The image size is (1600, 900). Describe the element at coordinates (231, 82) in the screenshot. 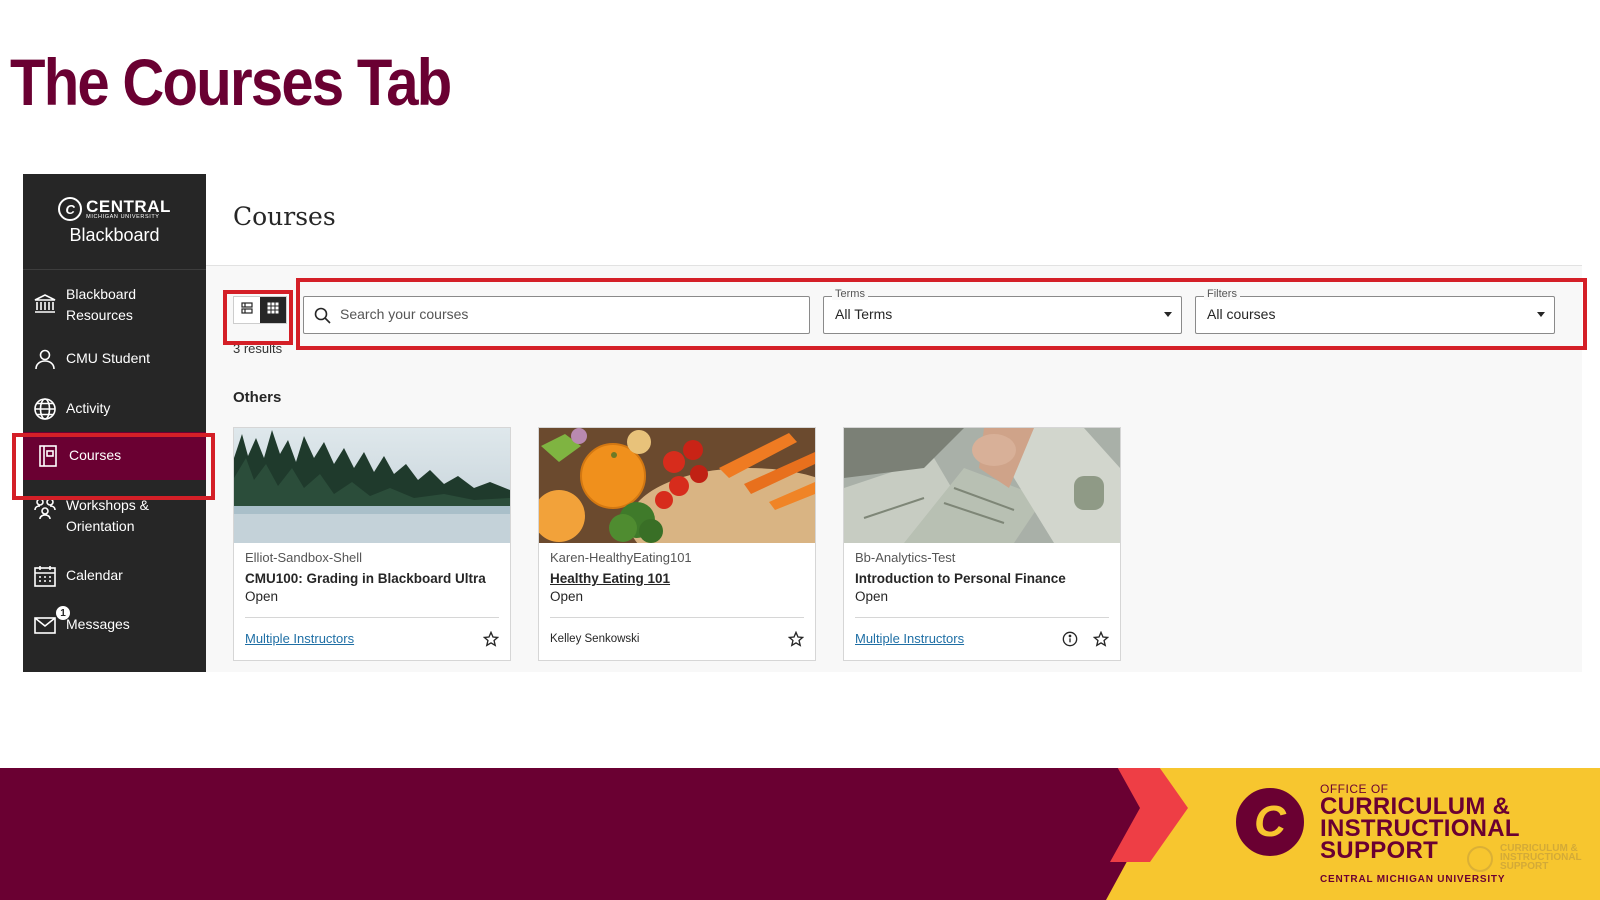

I see `slide-title: The Courses Tab` at that location.